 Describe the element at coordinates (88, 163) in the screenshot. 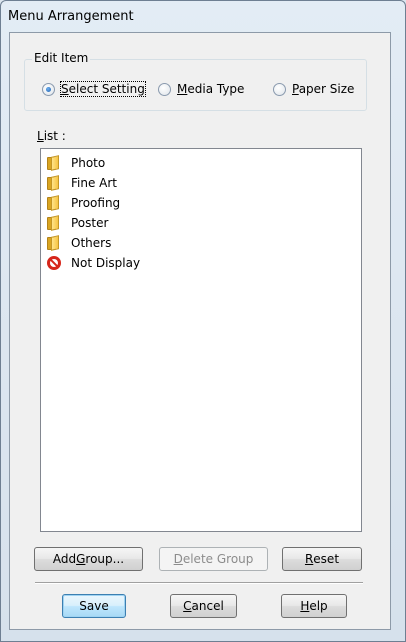

I see `list-item-label: Photo` at that location.